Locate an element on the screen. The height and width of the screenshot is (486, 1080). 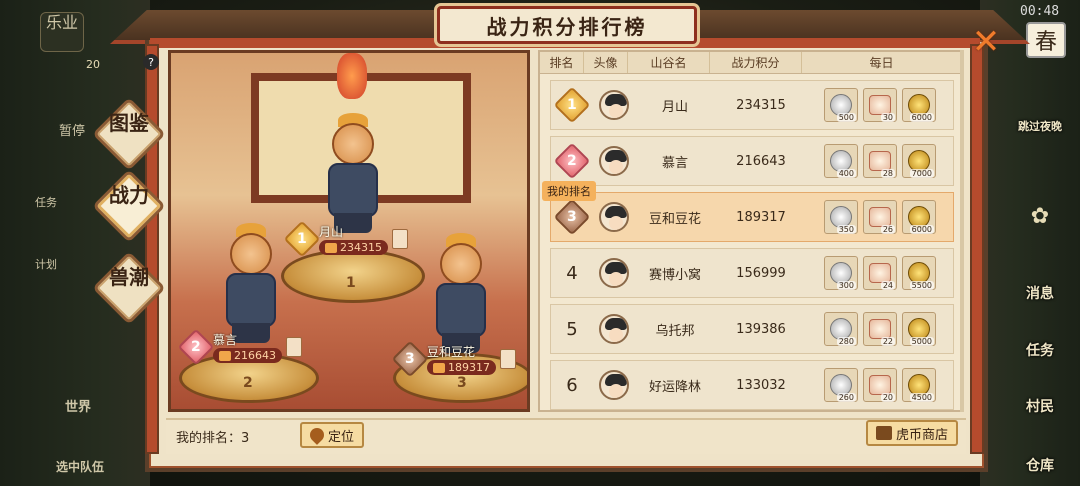
daily-rewards: 280 22 5000 is located at coordinates (880, 329).